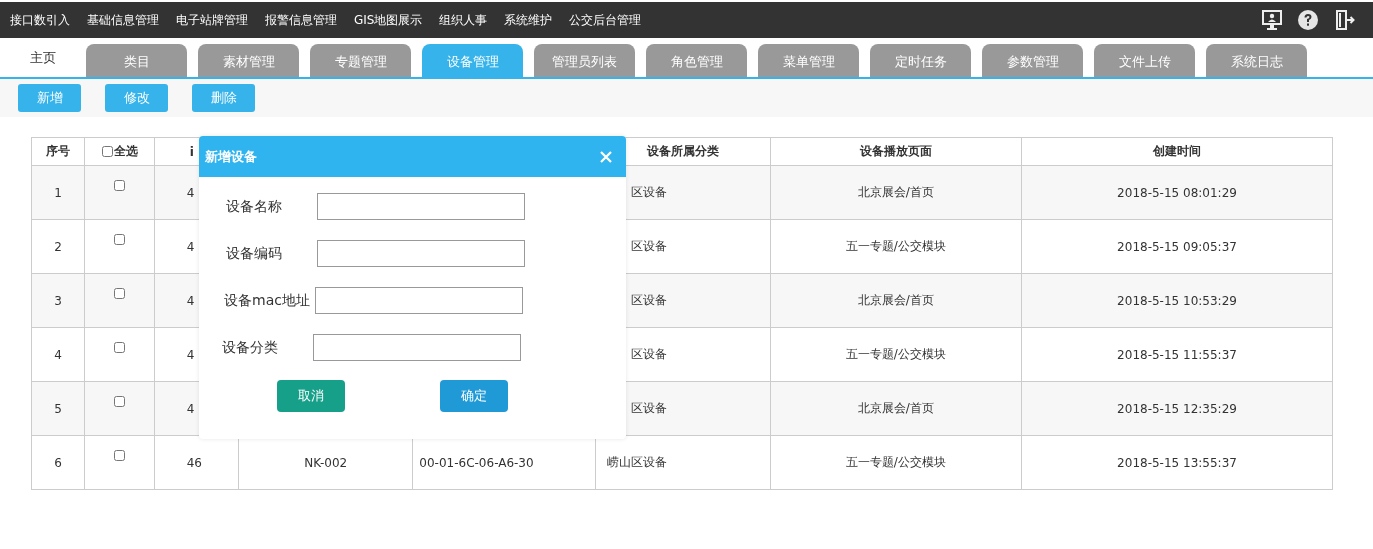  Describe the element at coordinates (1177, 408) in the screenshot. I see `table-cell: 2018-5-15 12:35:29` at that location.